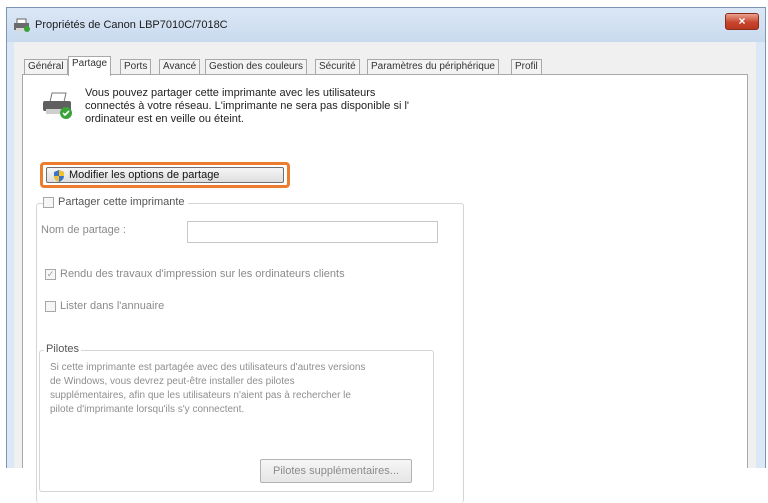  What do you see at coordinates (337, 67) in the screenshot?
I see `tab-securite: Sécurité` at bounding box center [337, 67].